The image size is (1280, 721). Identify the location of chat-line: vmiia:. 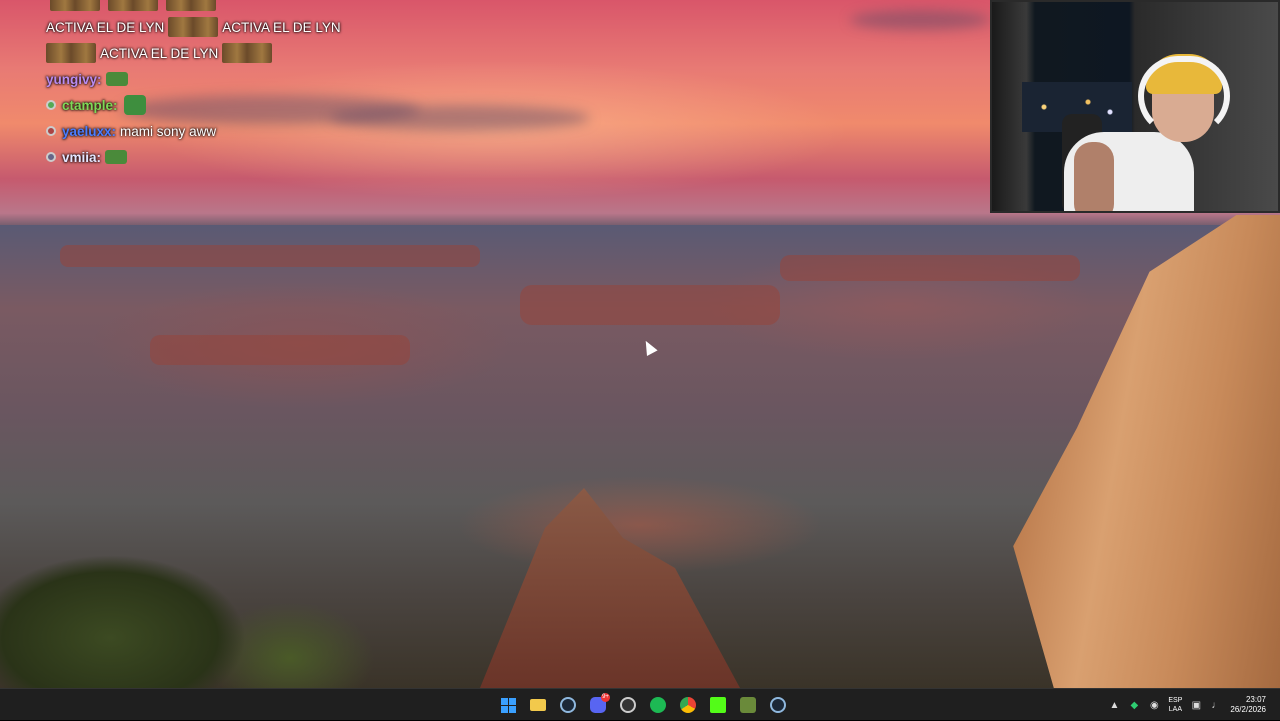
(206, 157).